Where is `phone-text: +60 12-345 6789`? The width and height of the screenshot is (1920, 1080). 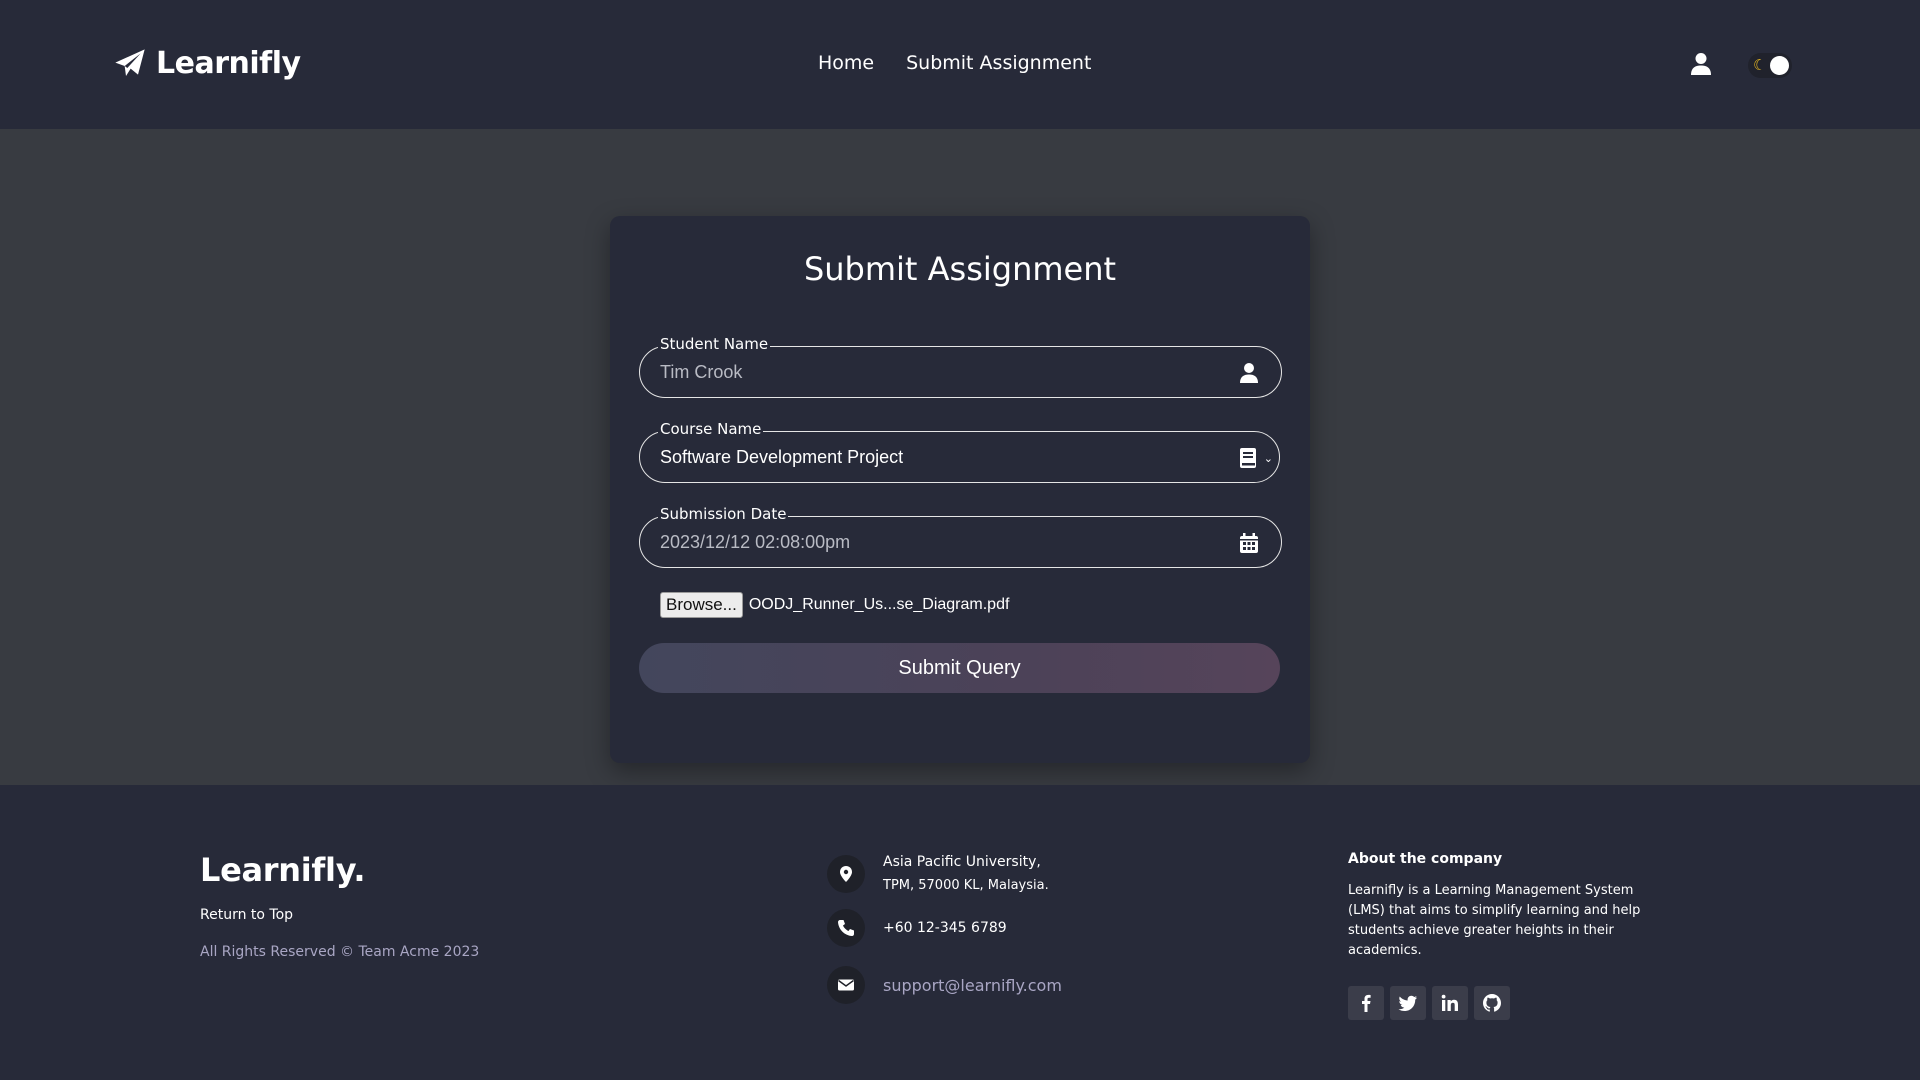
phone-text: +60 12-345 6789 is located at coordinates (945, 927).